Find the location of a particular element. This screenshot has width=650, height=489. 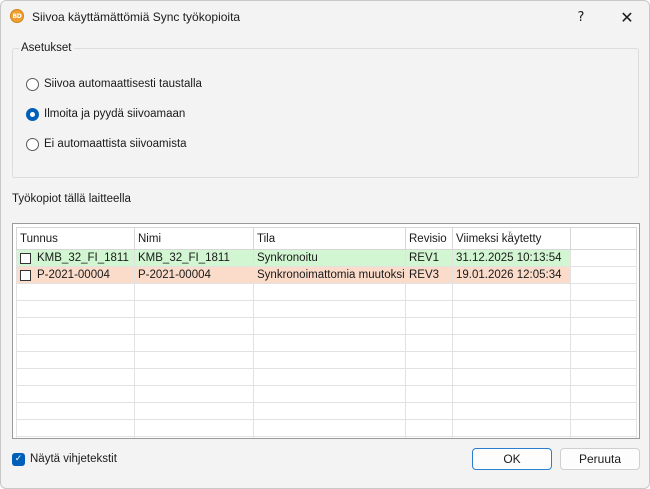

close-button: ✕ is located at coordinates (627, 17).